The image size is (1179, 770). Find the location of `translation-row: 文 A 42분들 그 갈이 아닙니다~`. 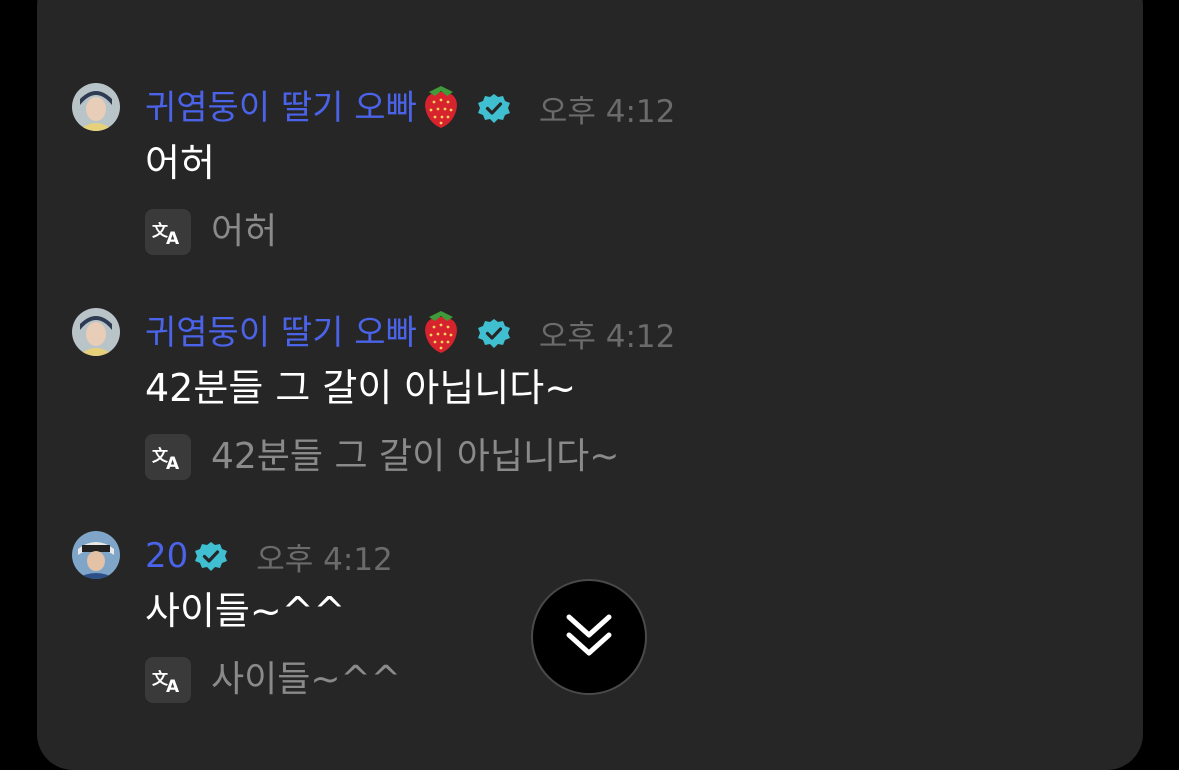

translation-row: 文 A 42분들 그 갈이 아닙니다~ is located at coordinates (382, 457).